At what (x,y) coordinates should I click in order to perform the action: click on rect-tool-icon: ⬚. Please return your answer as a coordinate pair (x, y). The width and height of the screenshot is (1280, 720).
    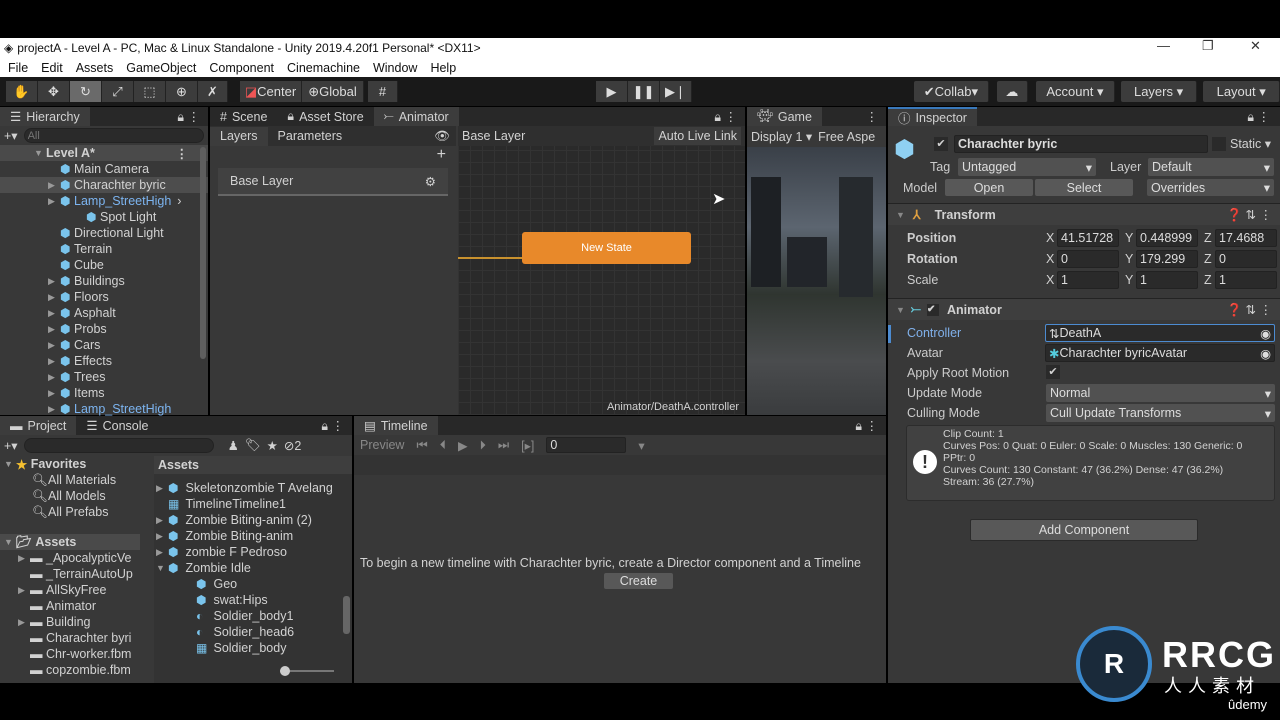
    Looking at the image, I should click on (150, 91).